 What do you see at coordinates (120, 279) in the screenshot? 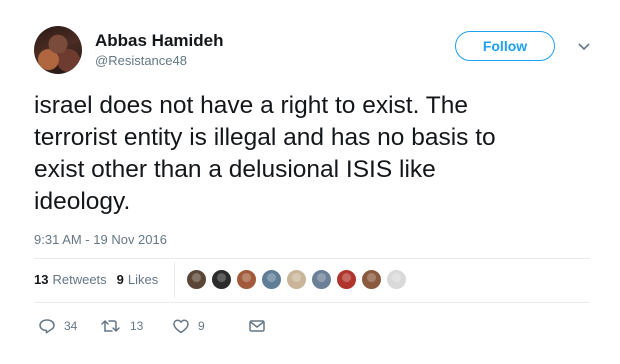
I see `likes-count: 9` at bounding box center [120, 279].